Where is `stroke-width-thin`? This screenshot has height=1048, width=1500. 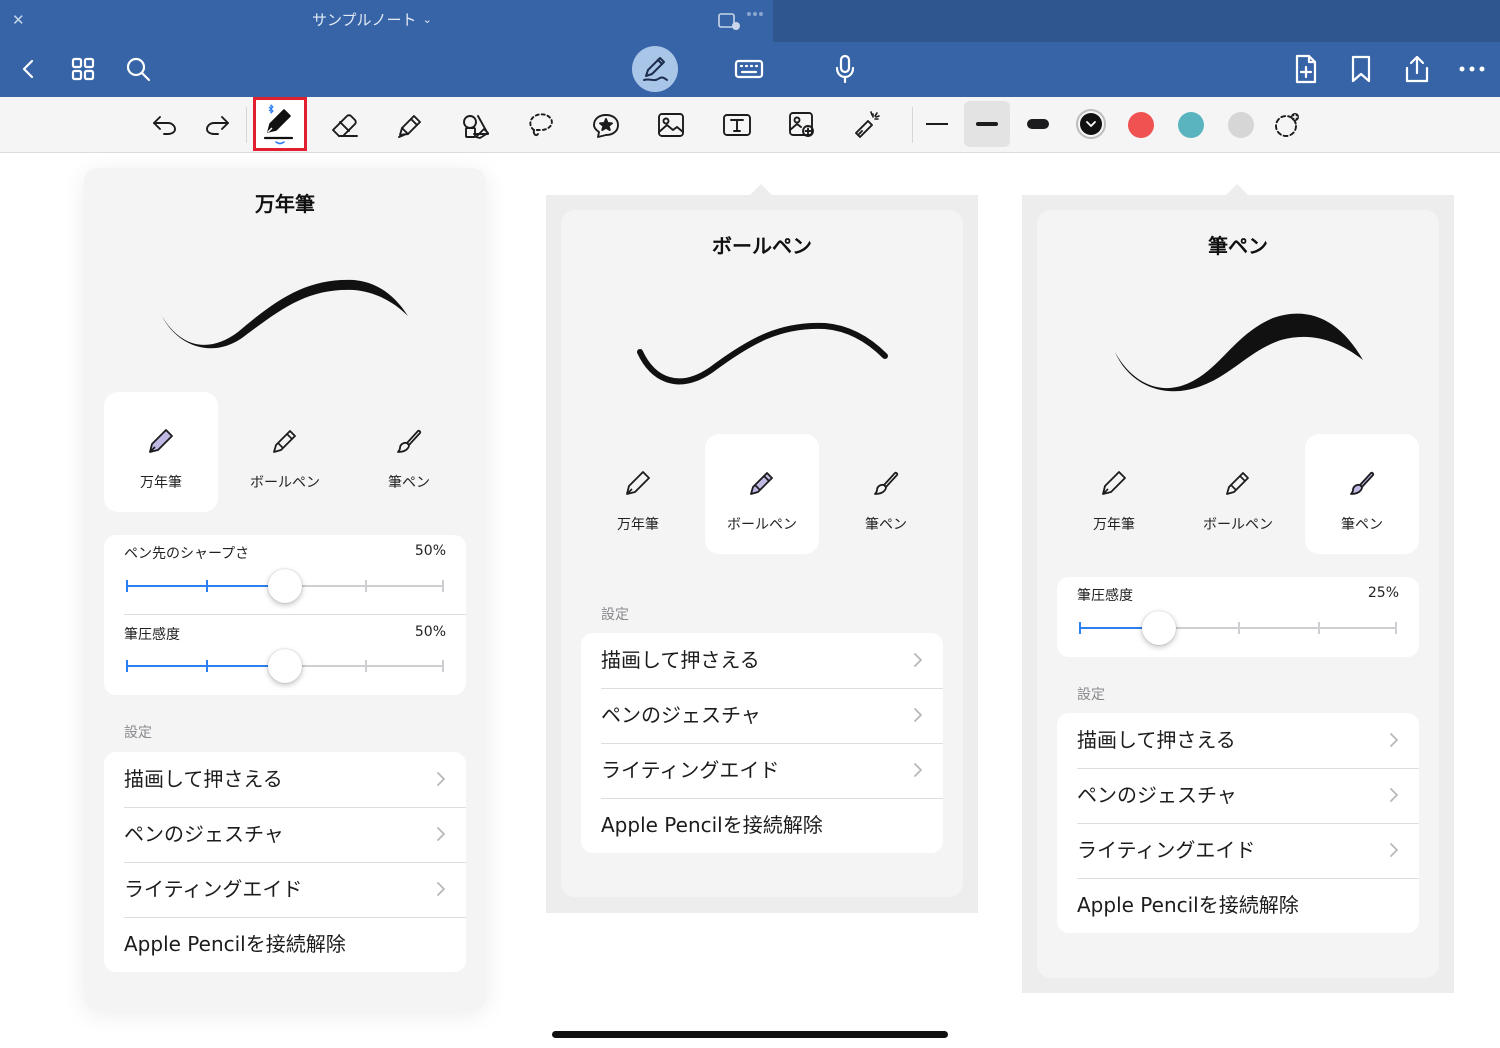
stroke-width-thin is located at coordinates (937, 124).